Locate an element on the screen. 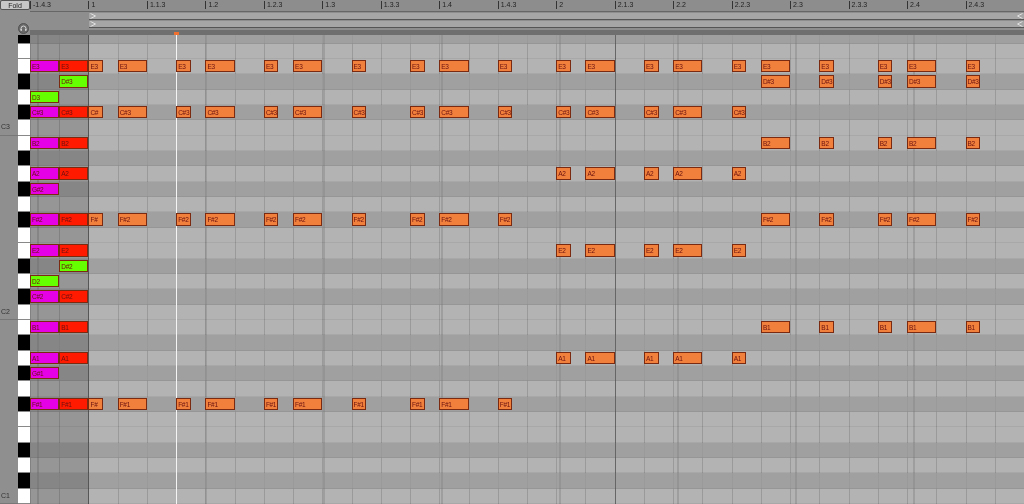 This screenshot has height=504, width=1024. headphones-icon is located at coordinates (23, 28).